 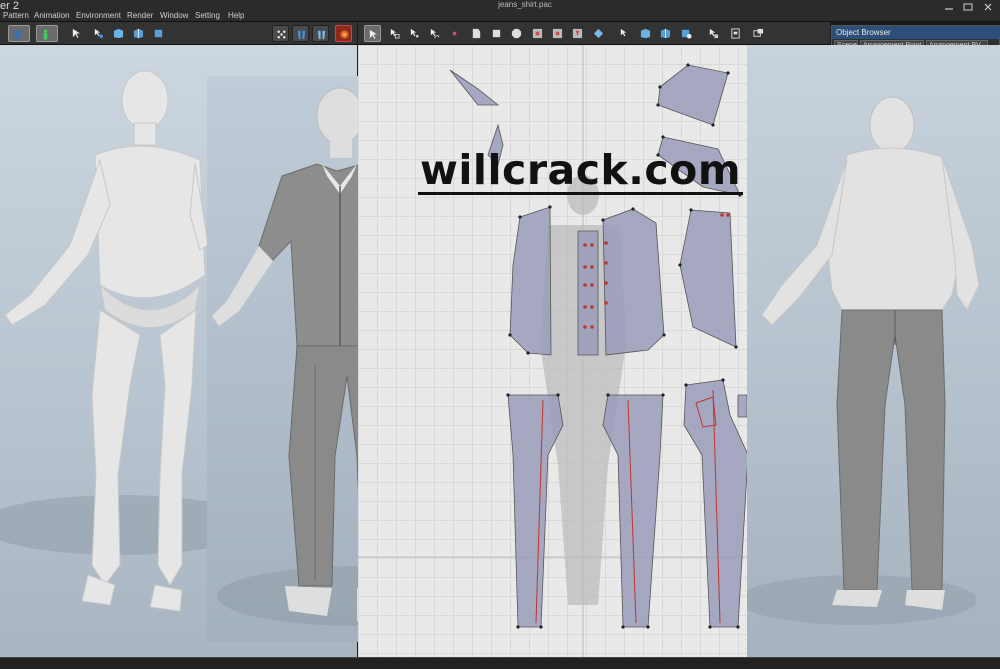 What do you see at coordinates (236, 15) in the screenshot?
I see `menu-help: Help` at bounding box center [236, 15].